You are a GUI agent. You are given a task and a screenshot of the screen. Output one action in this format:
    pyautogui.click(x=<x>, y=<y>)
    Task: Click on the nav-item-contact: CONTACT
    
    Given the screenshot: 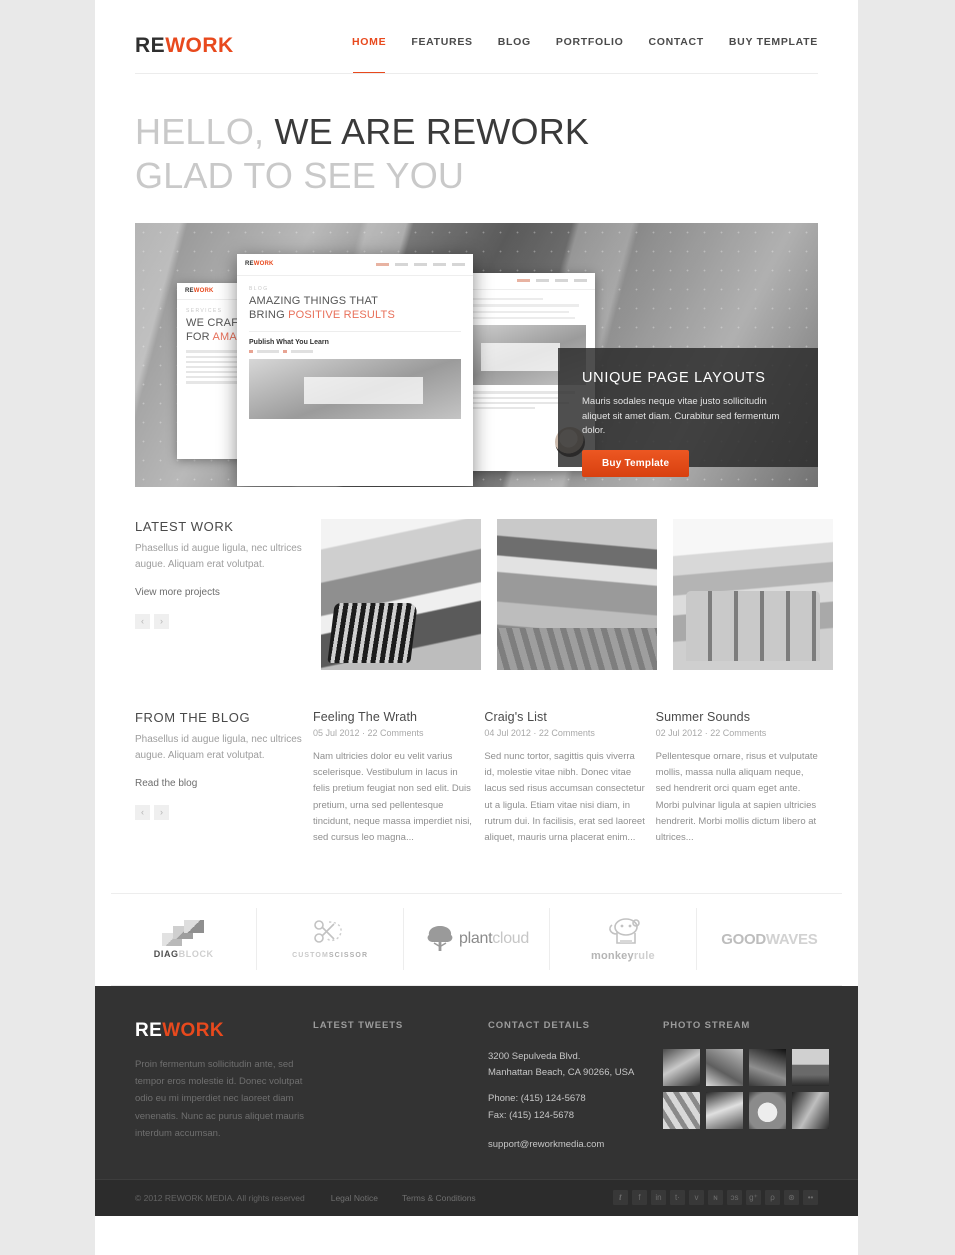 What is the action you would take?
    pyautogui.click(x=675, y=43)
    